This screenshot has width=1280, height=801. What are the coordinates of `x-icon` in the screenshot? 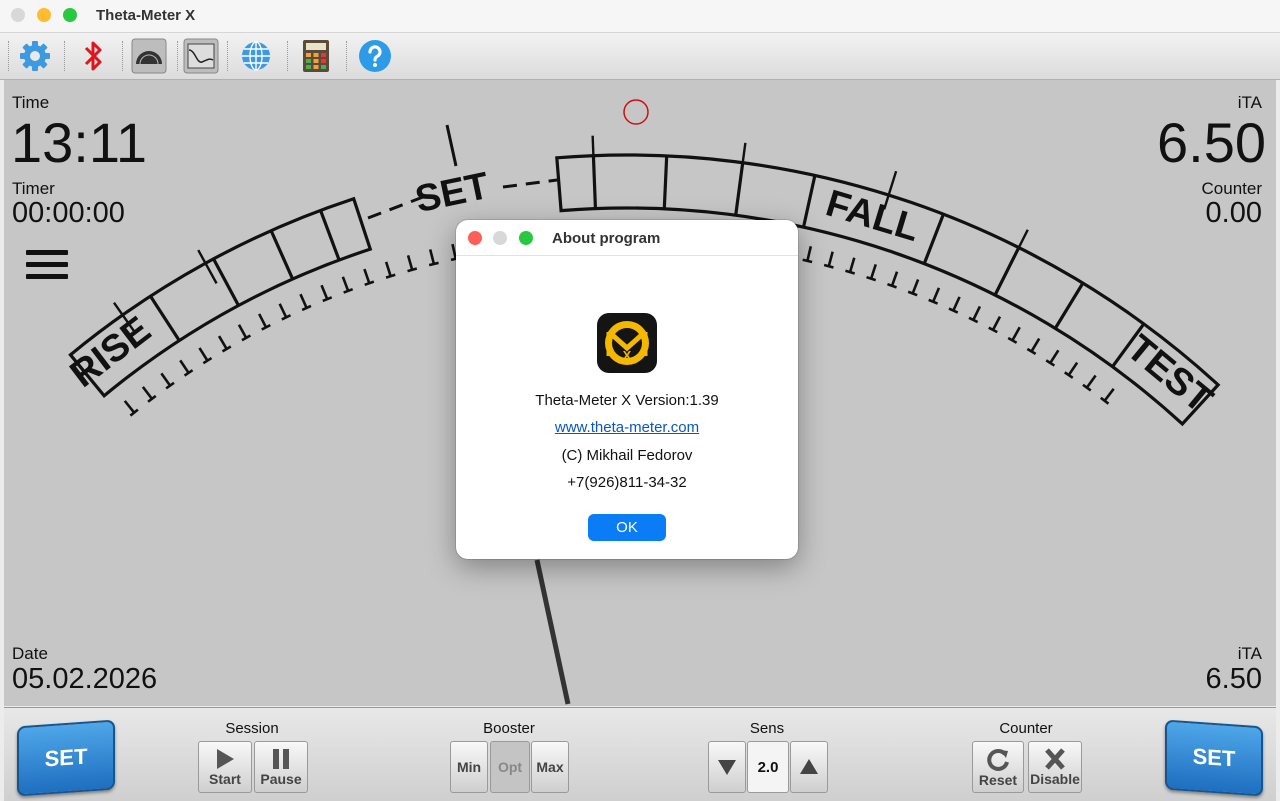 It's located at (1055, 759).